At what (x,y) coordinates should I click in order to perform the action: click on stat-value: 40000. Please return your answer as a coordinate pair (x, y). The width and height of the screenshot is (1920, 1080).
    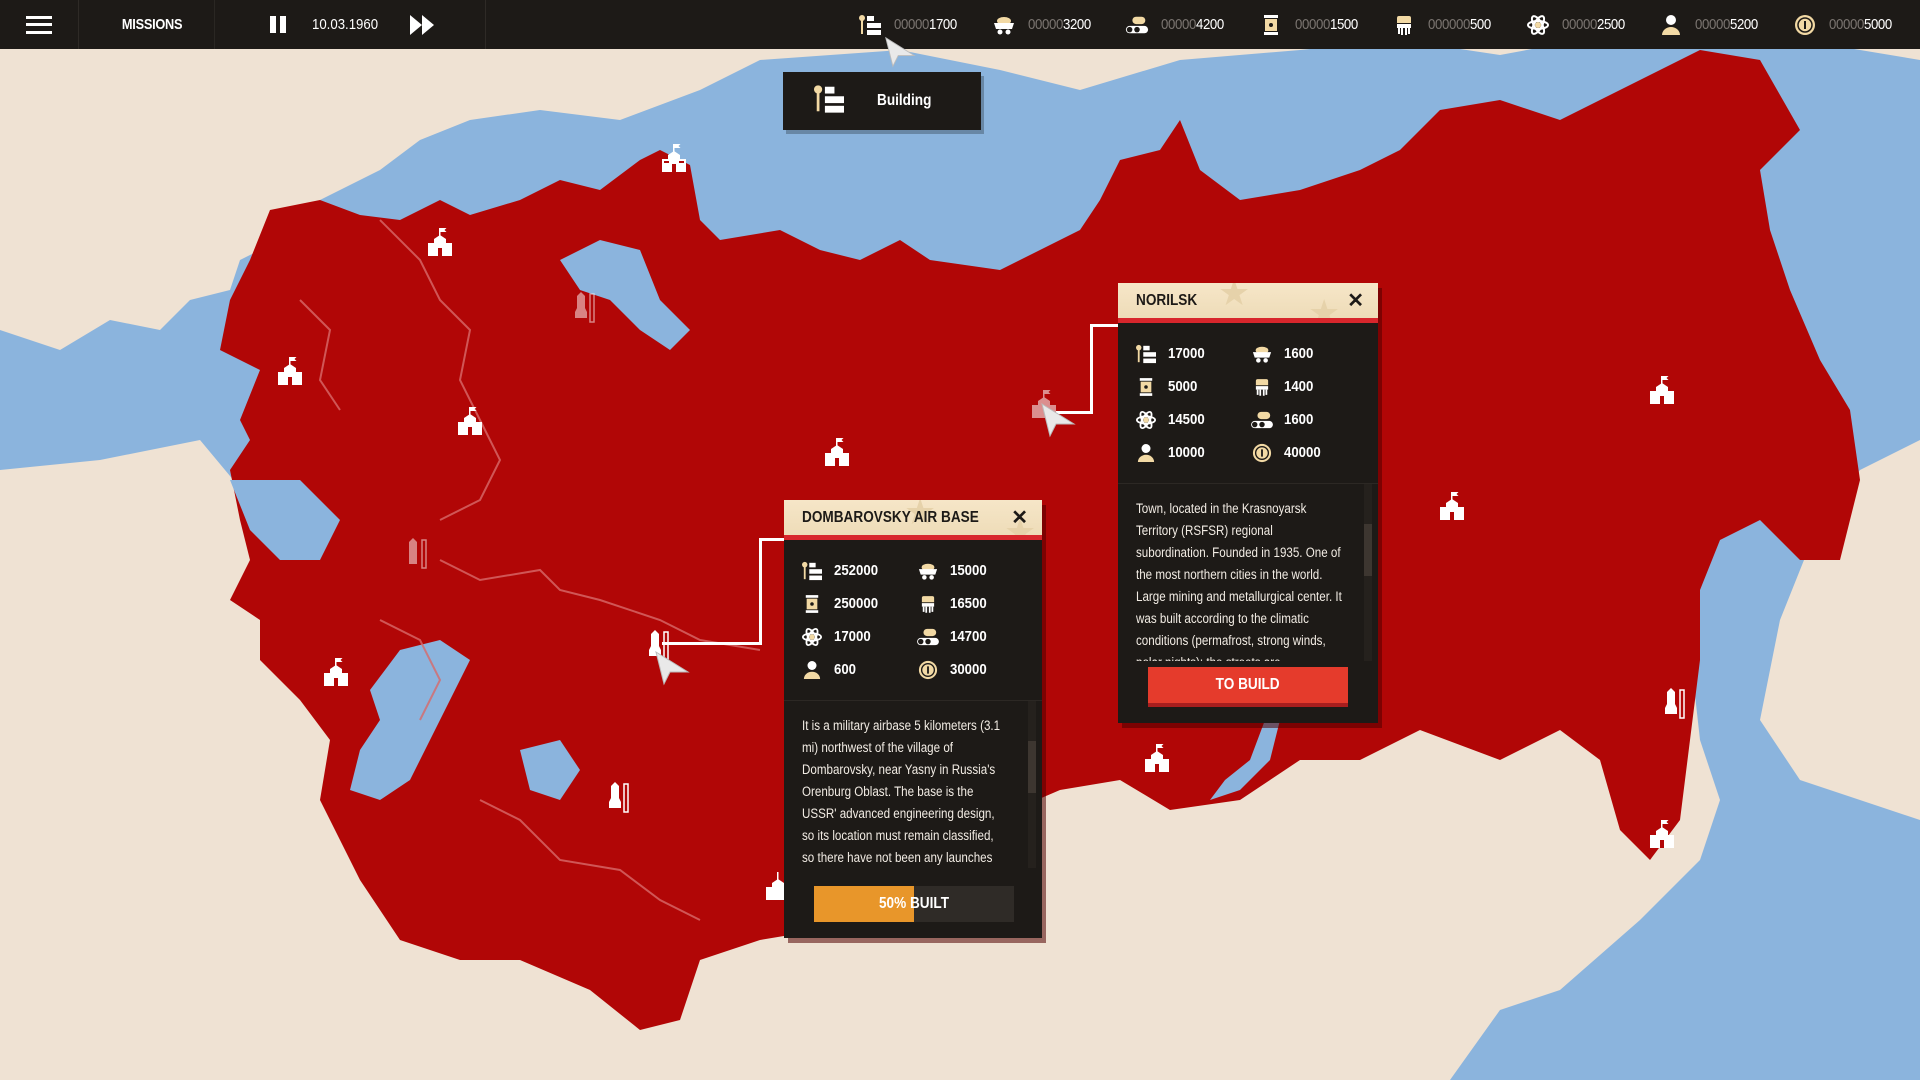
    Looking at the image, I should click on (1302, 452).